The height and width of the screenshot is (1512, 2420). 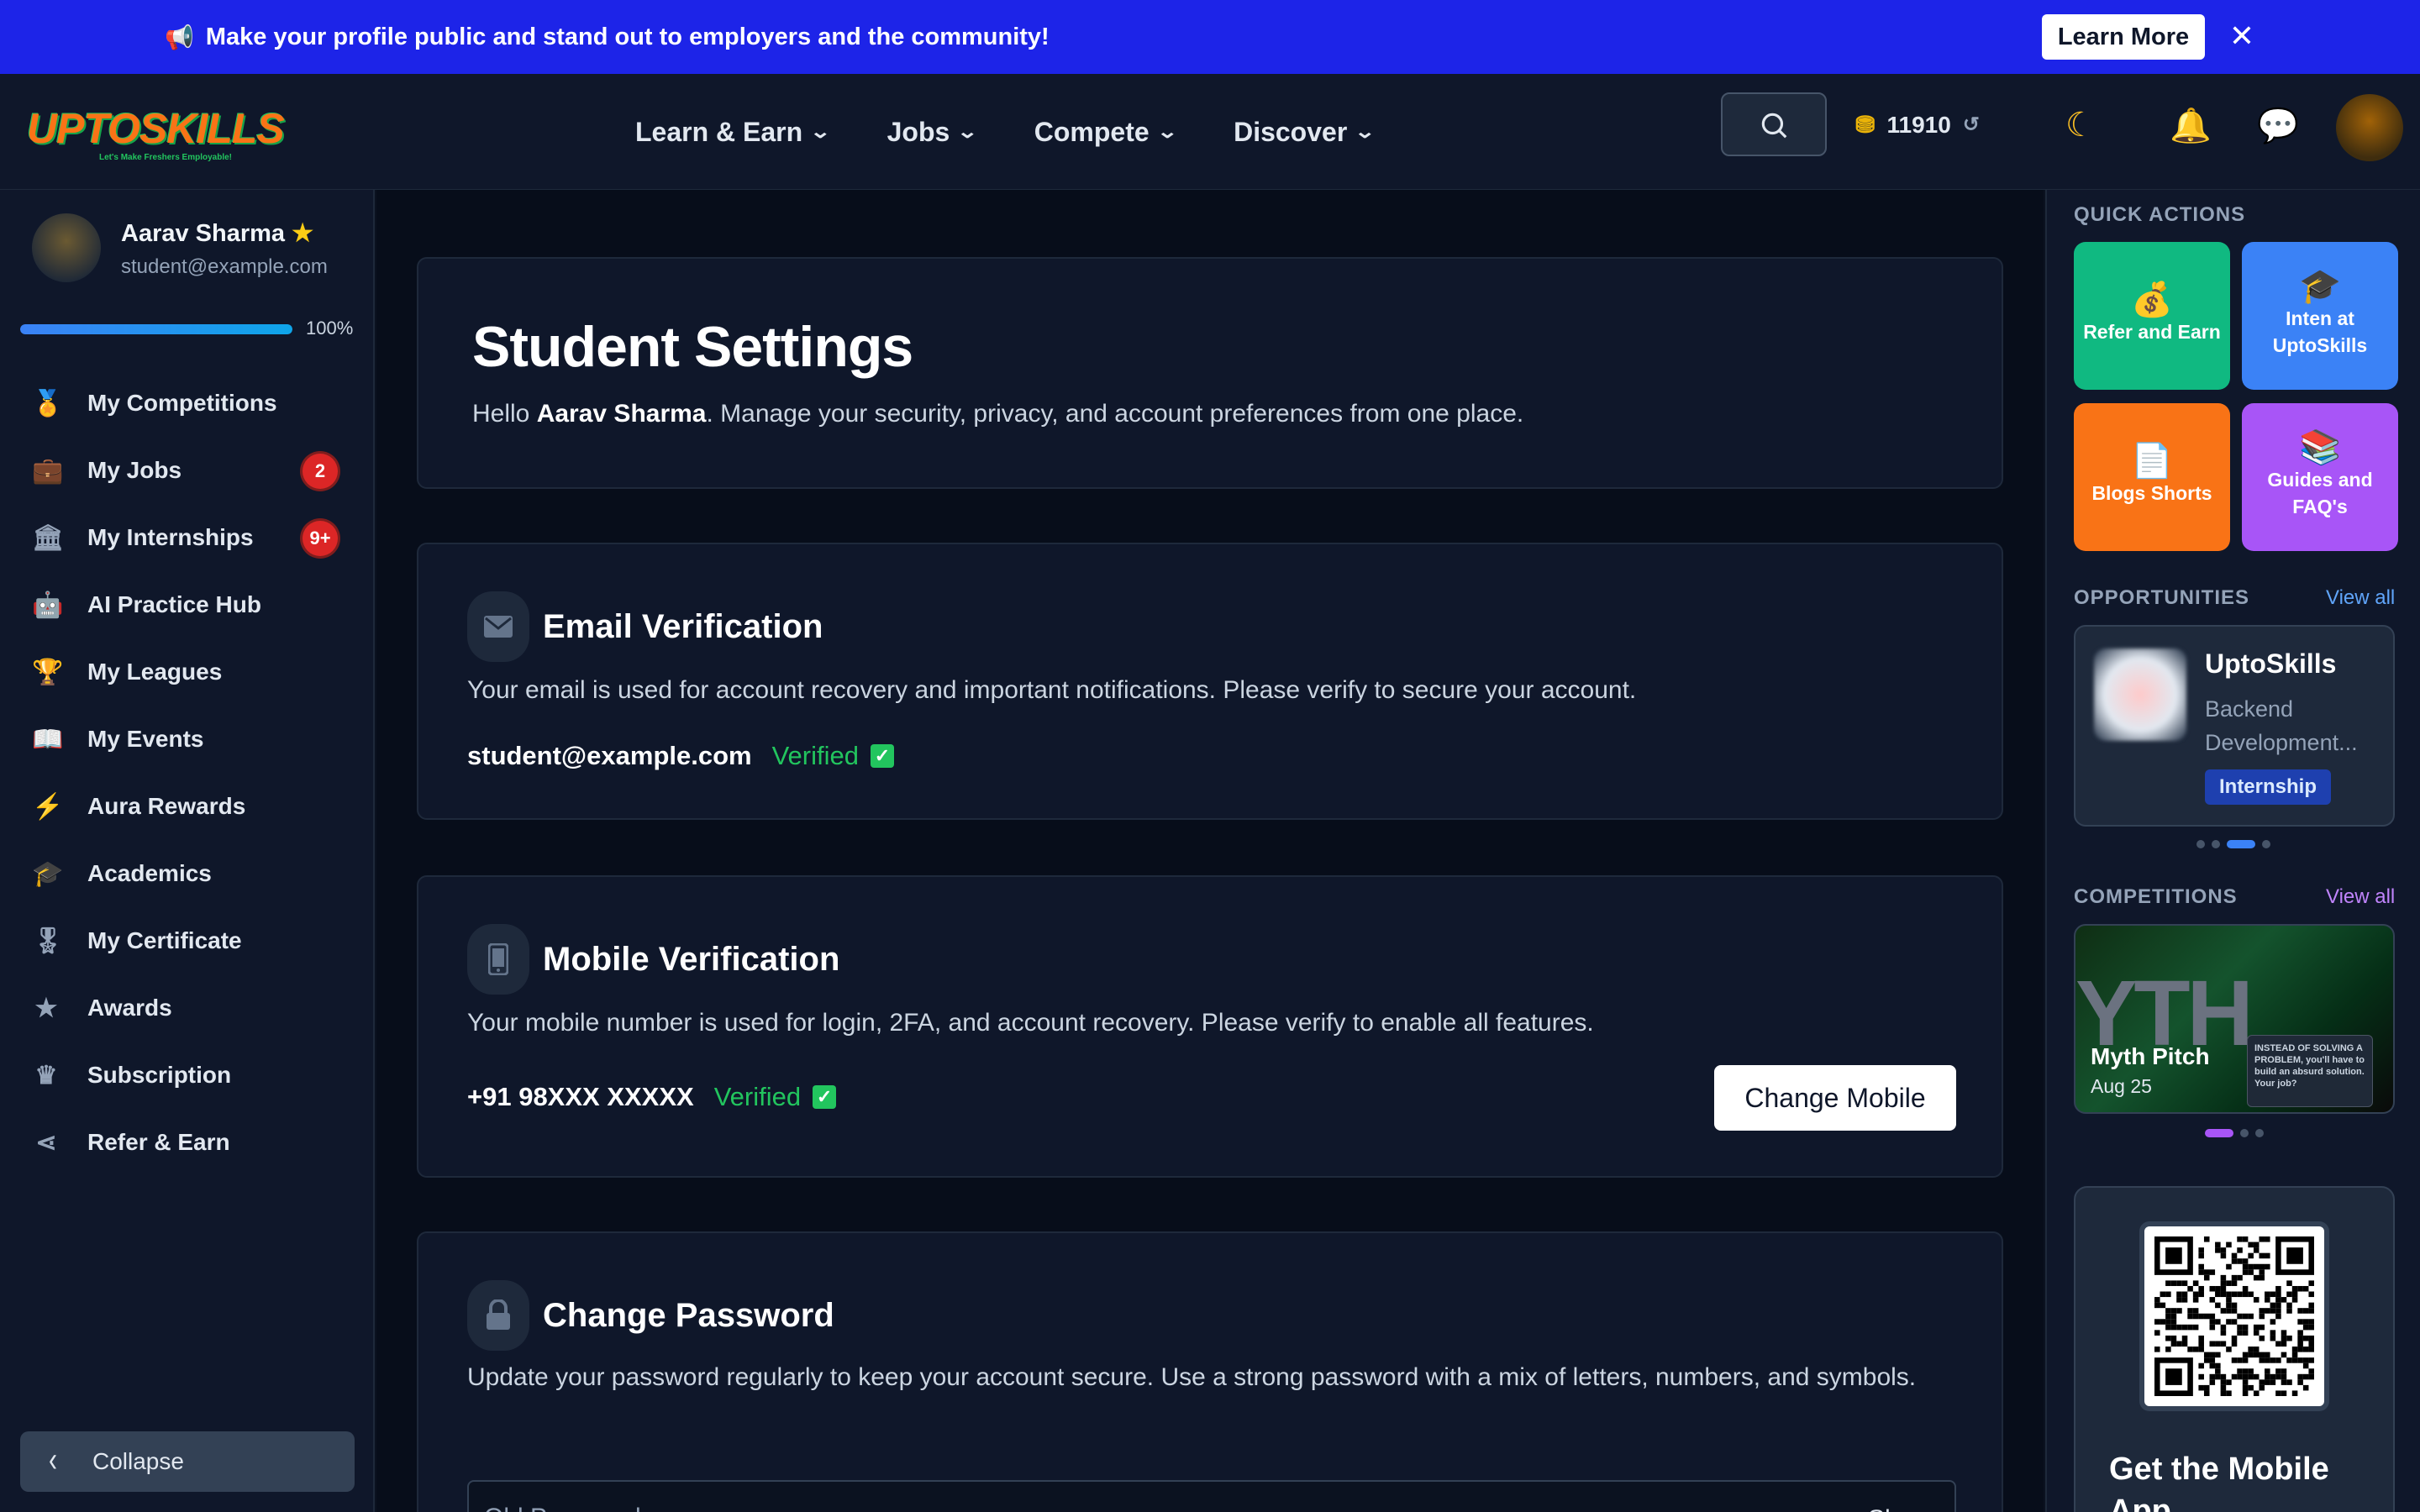 I want to click on megaphone-icon: 📢, so click(x=180, y=37).